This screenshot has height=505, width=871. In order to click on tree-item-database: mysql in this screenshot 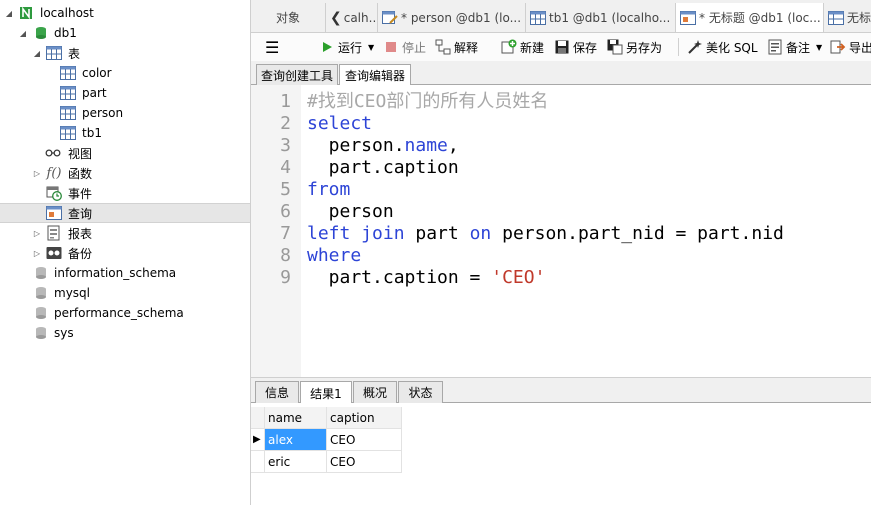, I will do `click(125, 293)`.